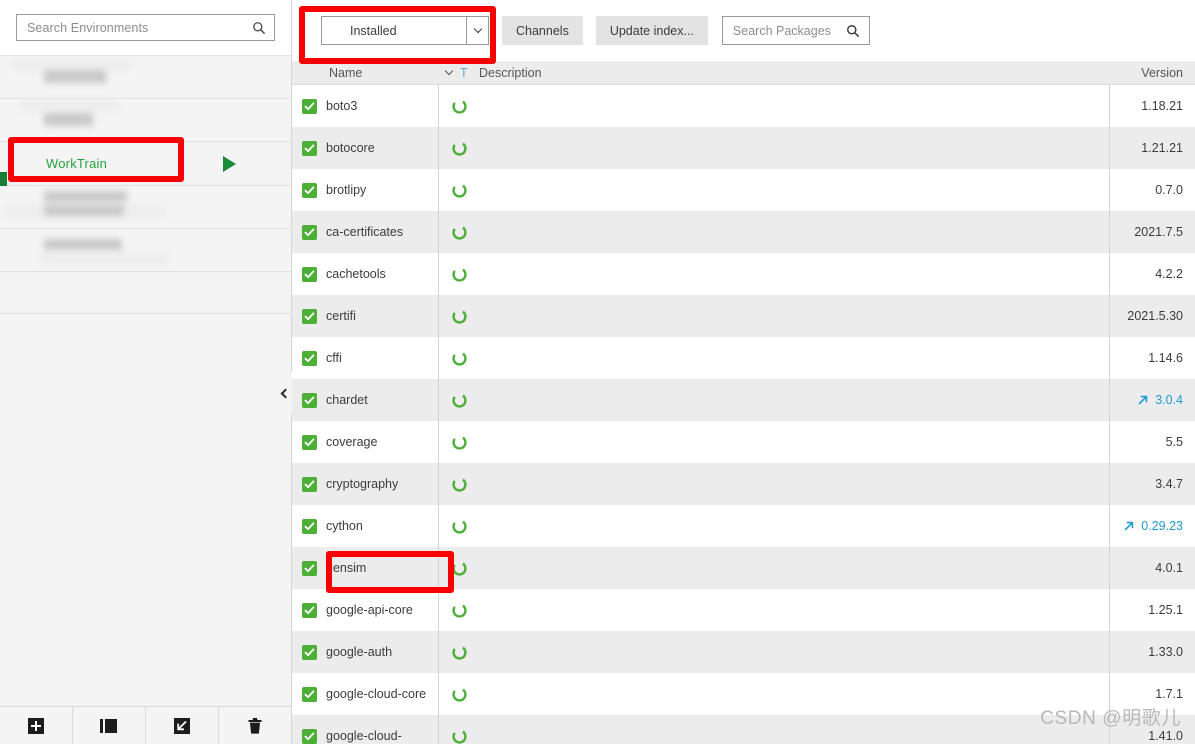 This screenshot has height=744, width=1195. What do you see at coordinates (365, 610) in the screenshot?
I see `package-name-cell: google-api-core` at bounding box center [365, 610].